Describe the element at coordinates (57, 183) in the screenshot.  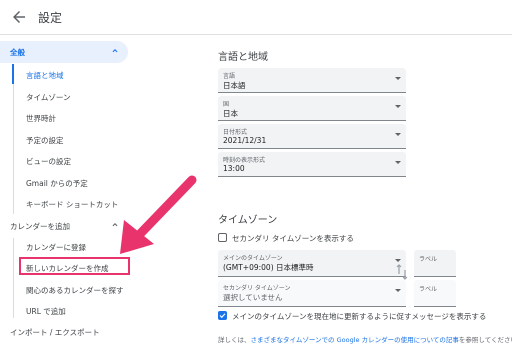
I see `sidebar-item-gmail-events: Gmail からの予定` at that location.